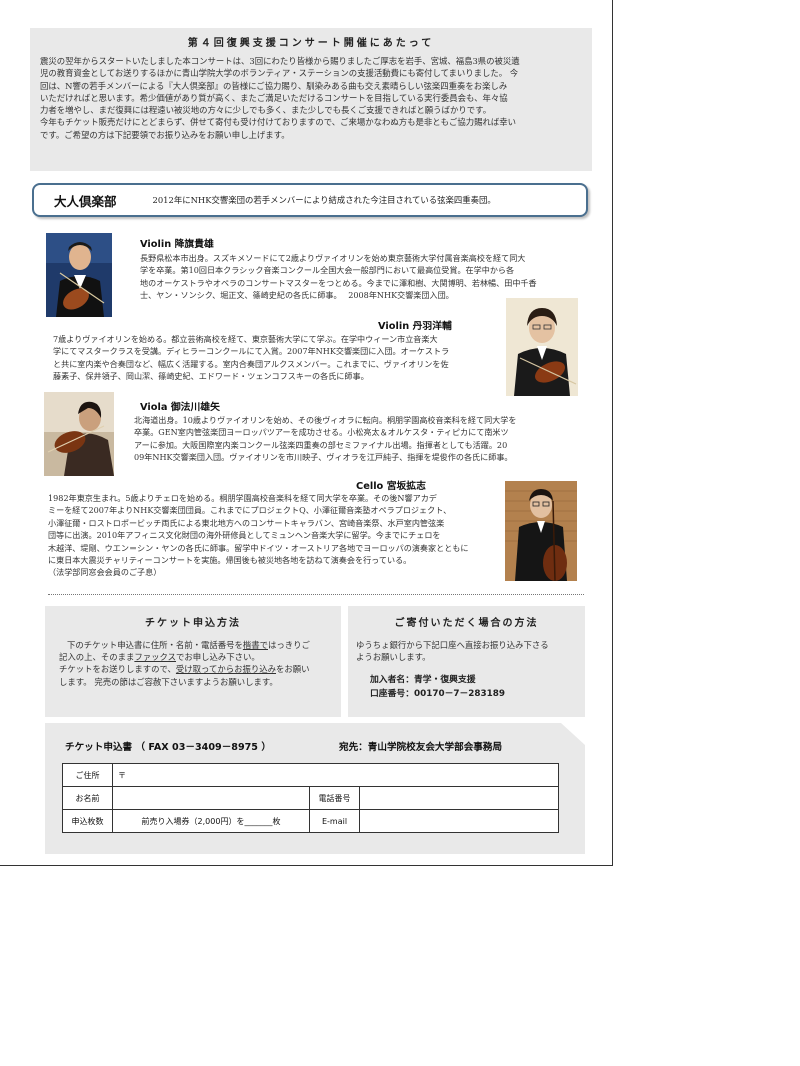 The image size is (800, 1066). I want to click on table-row: ご住所 〒, so click(310, 775).